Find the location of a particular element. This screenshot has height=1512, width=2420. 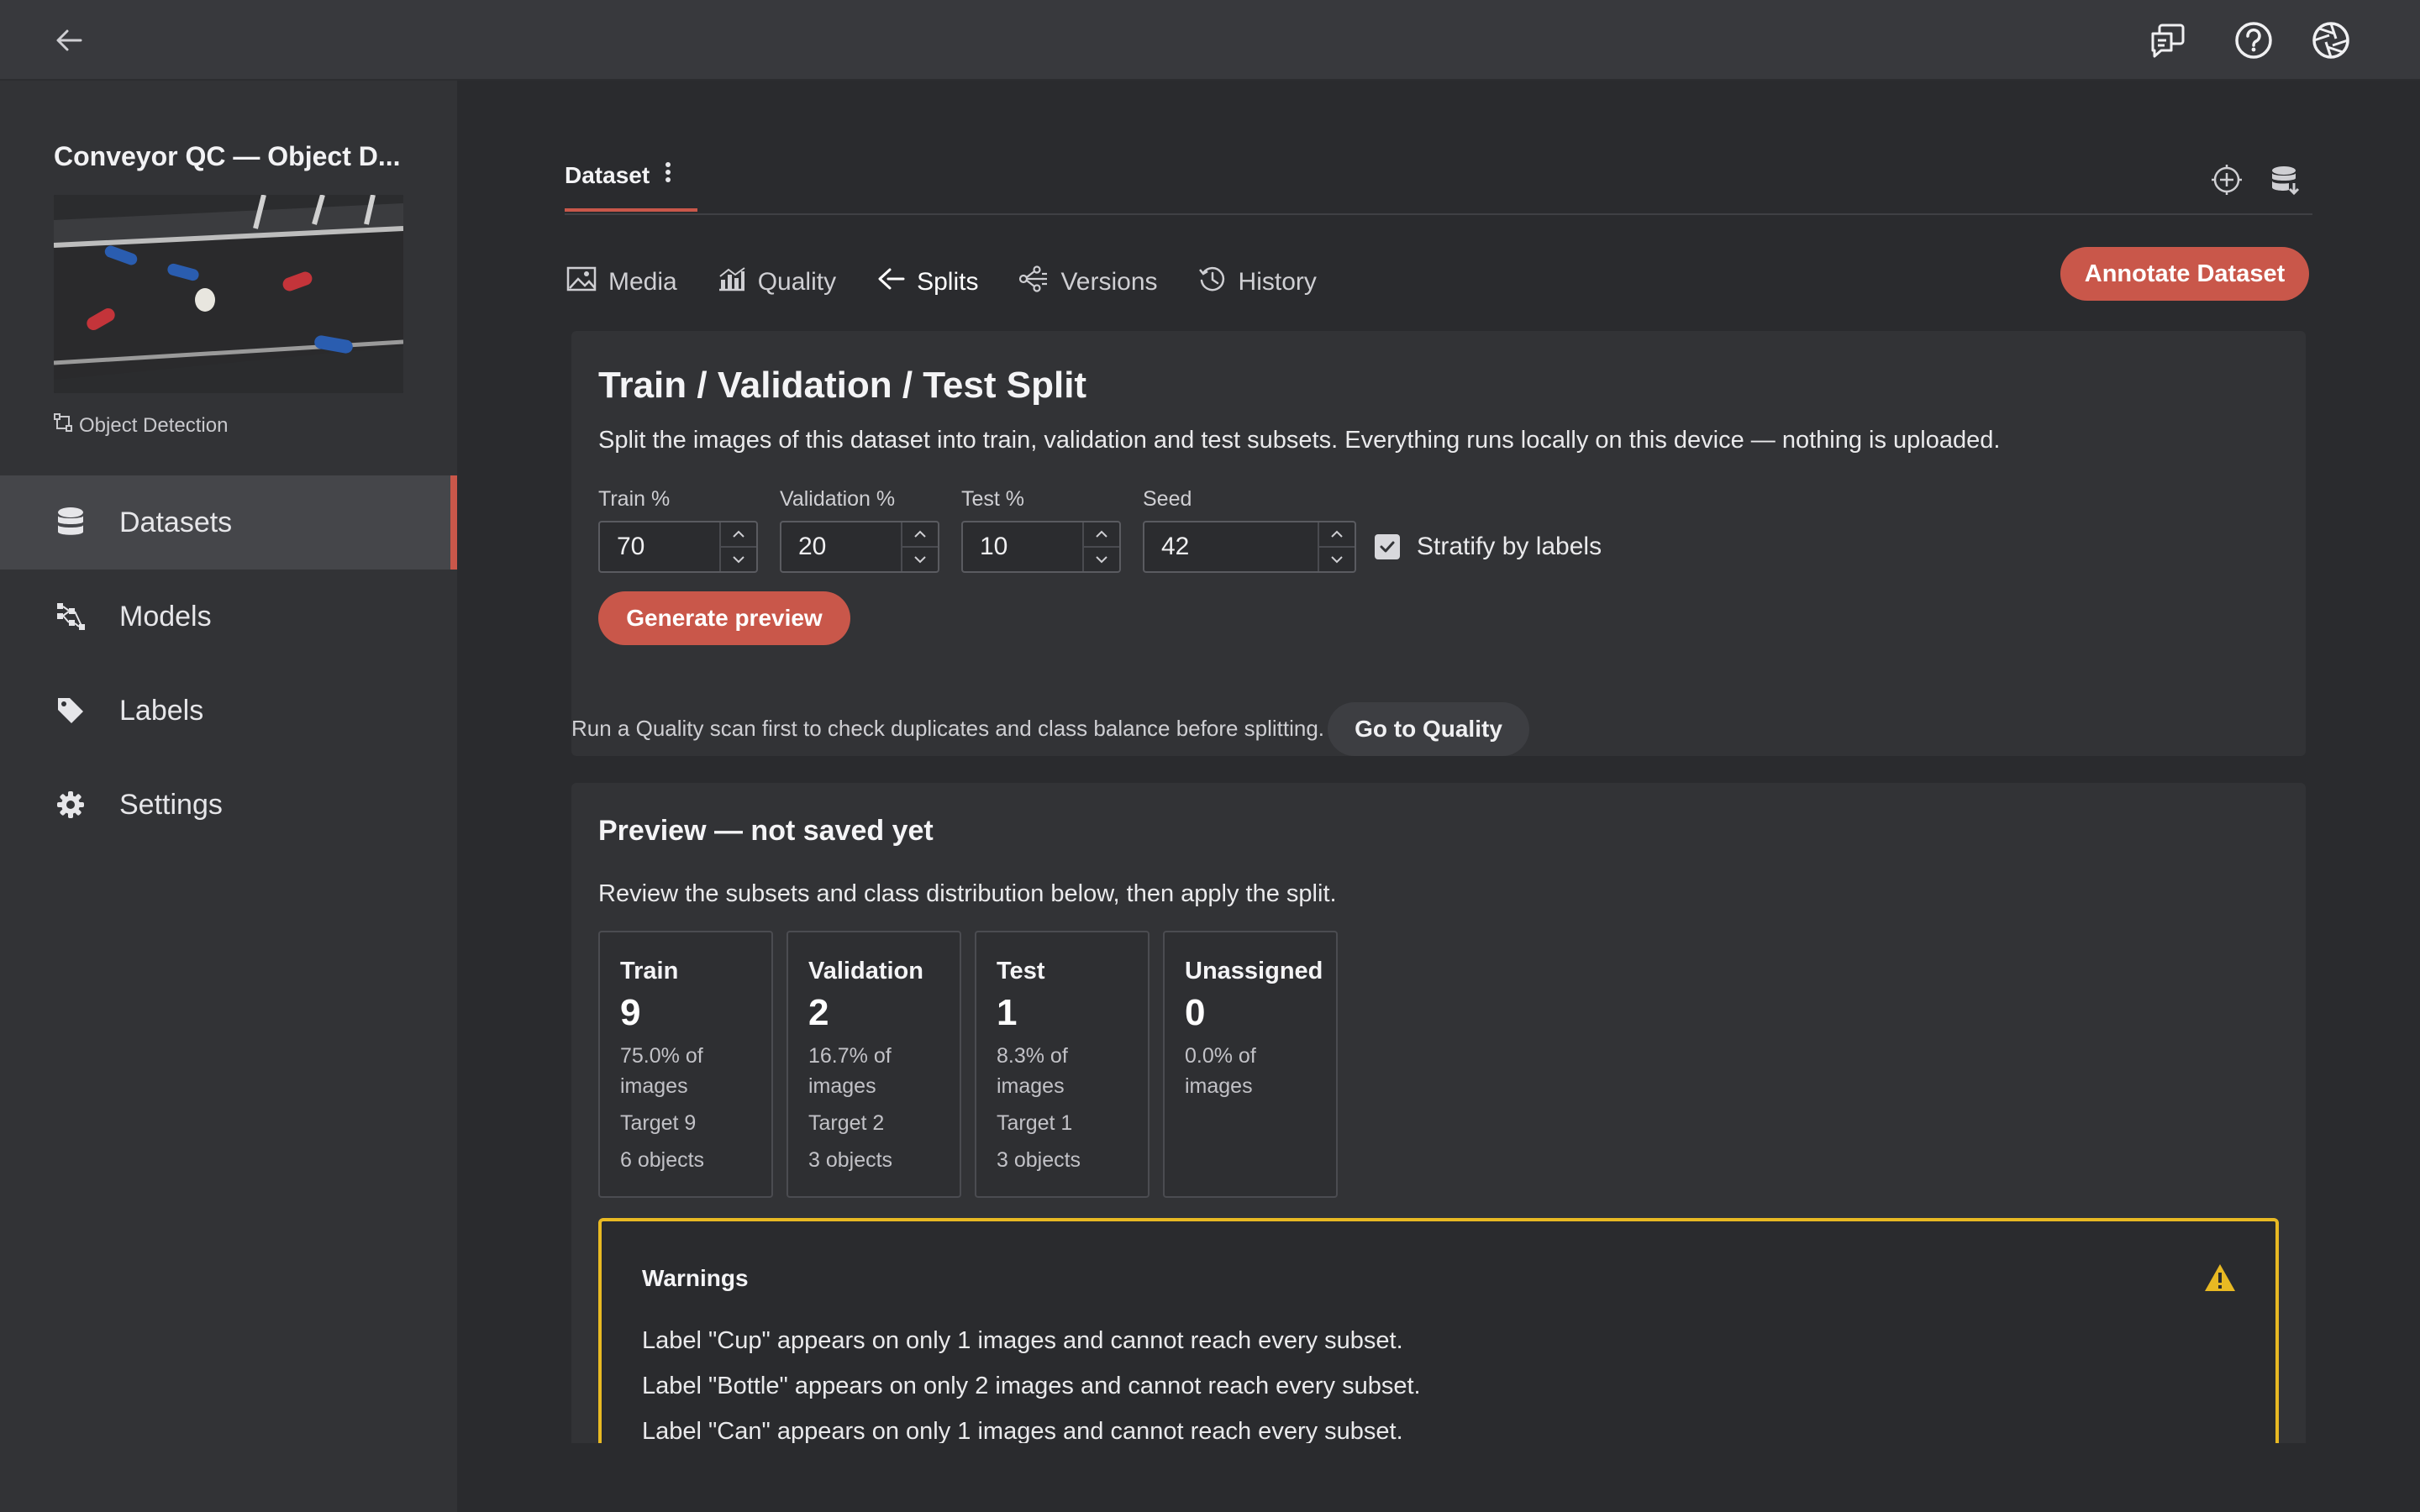

history-icon is located at coordinates (1212, 282).